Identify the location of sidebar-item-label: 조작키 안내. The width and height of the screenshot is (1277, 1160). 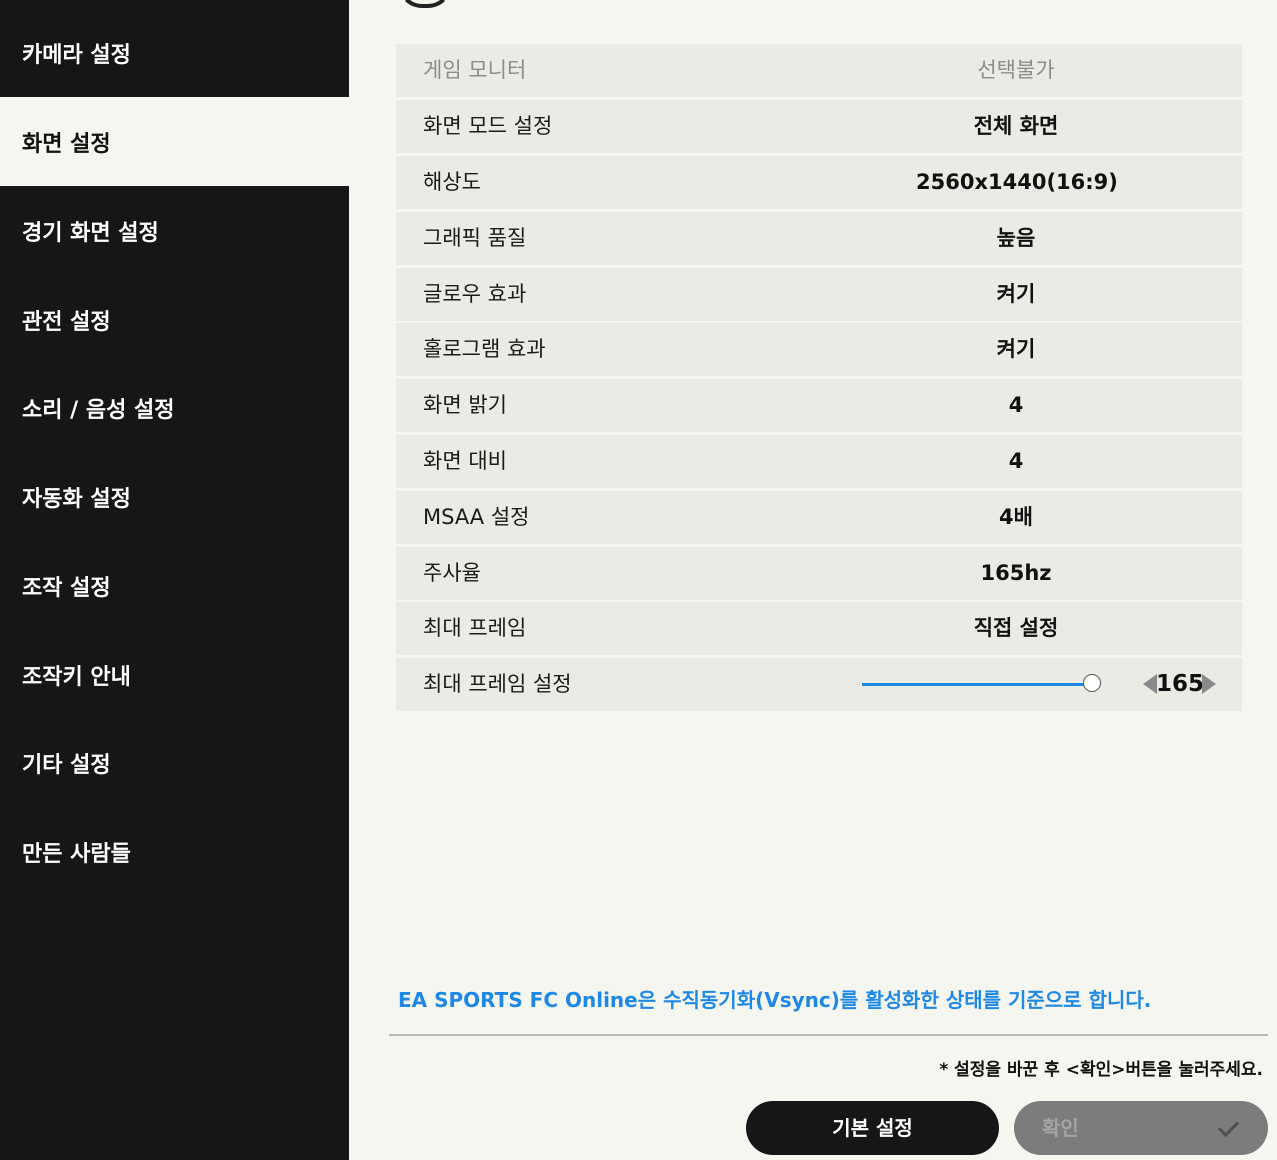
(76, 677).